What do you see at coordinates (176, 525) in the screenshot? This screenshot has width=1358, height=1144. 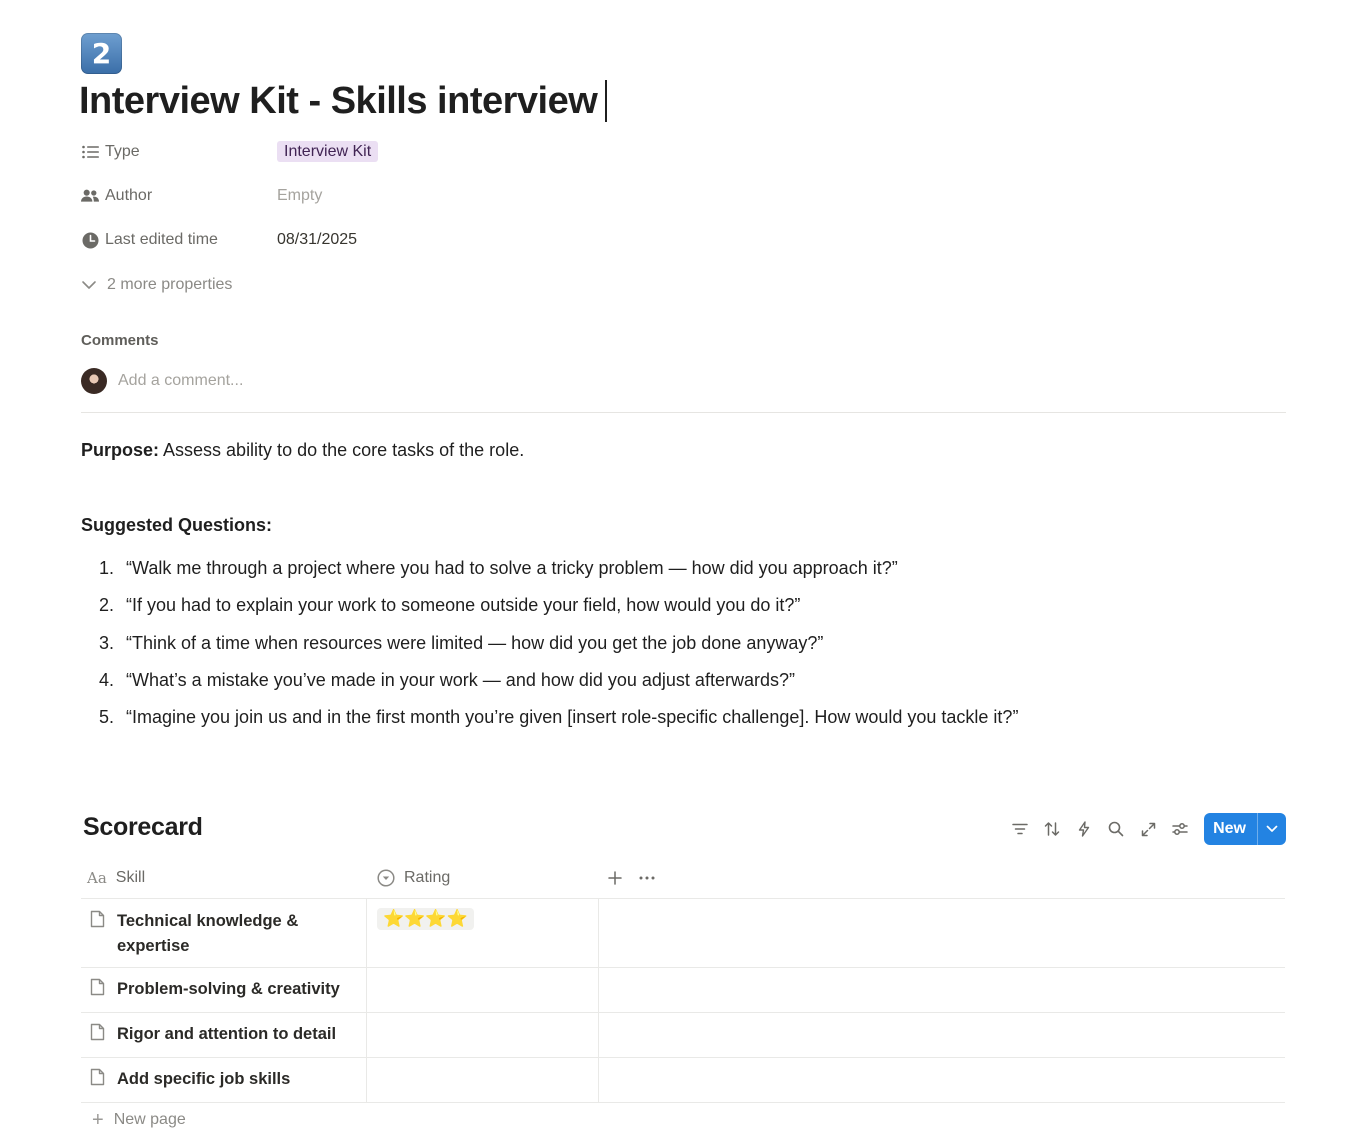 I see `questions-heading: Suggested Questions:` at bounding box center [176, 525].